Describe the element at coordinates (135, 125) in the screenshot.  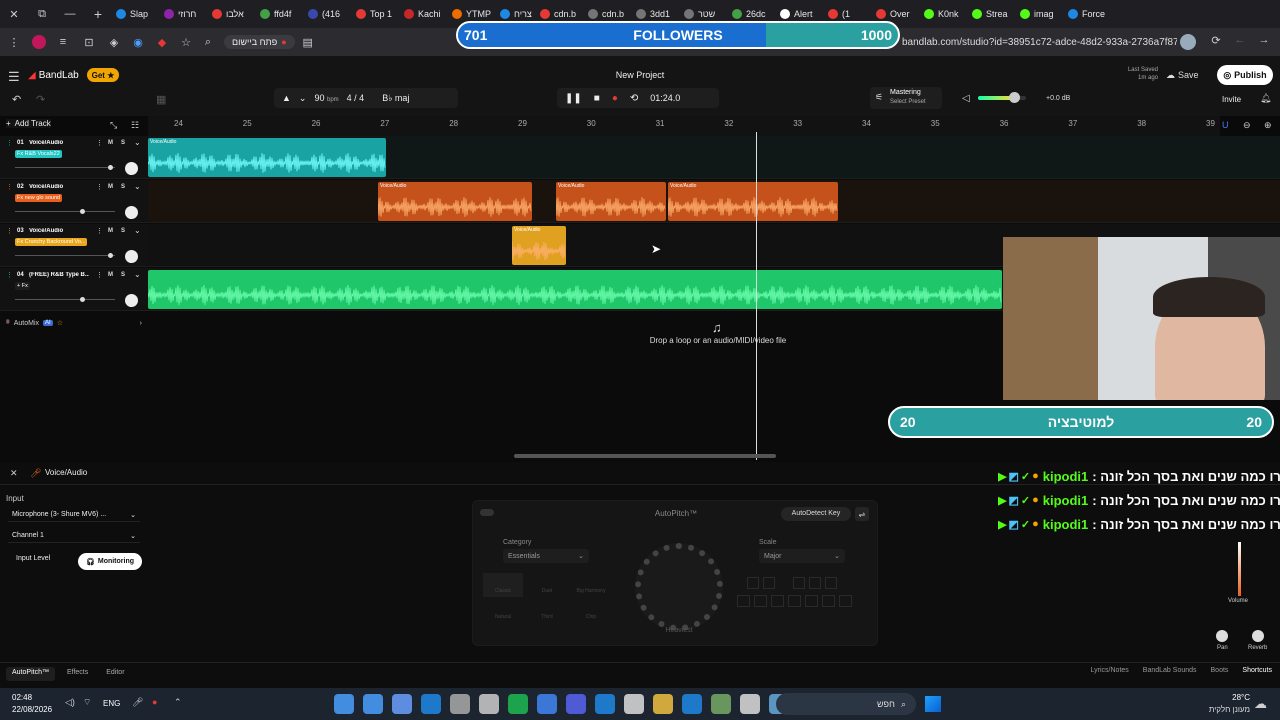
I see `list-view-icon: ☷` at that location.